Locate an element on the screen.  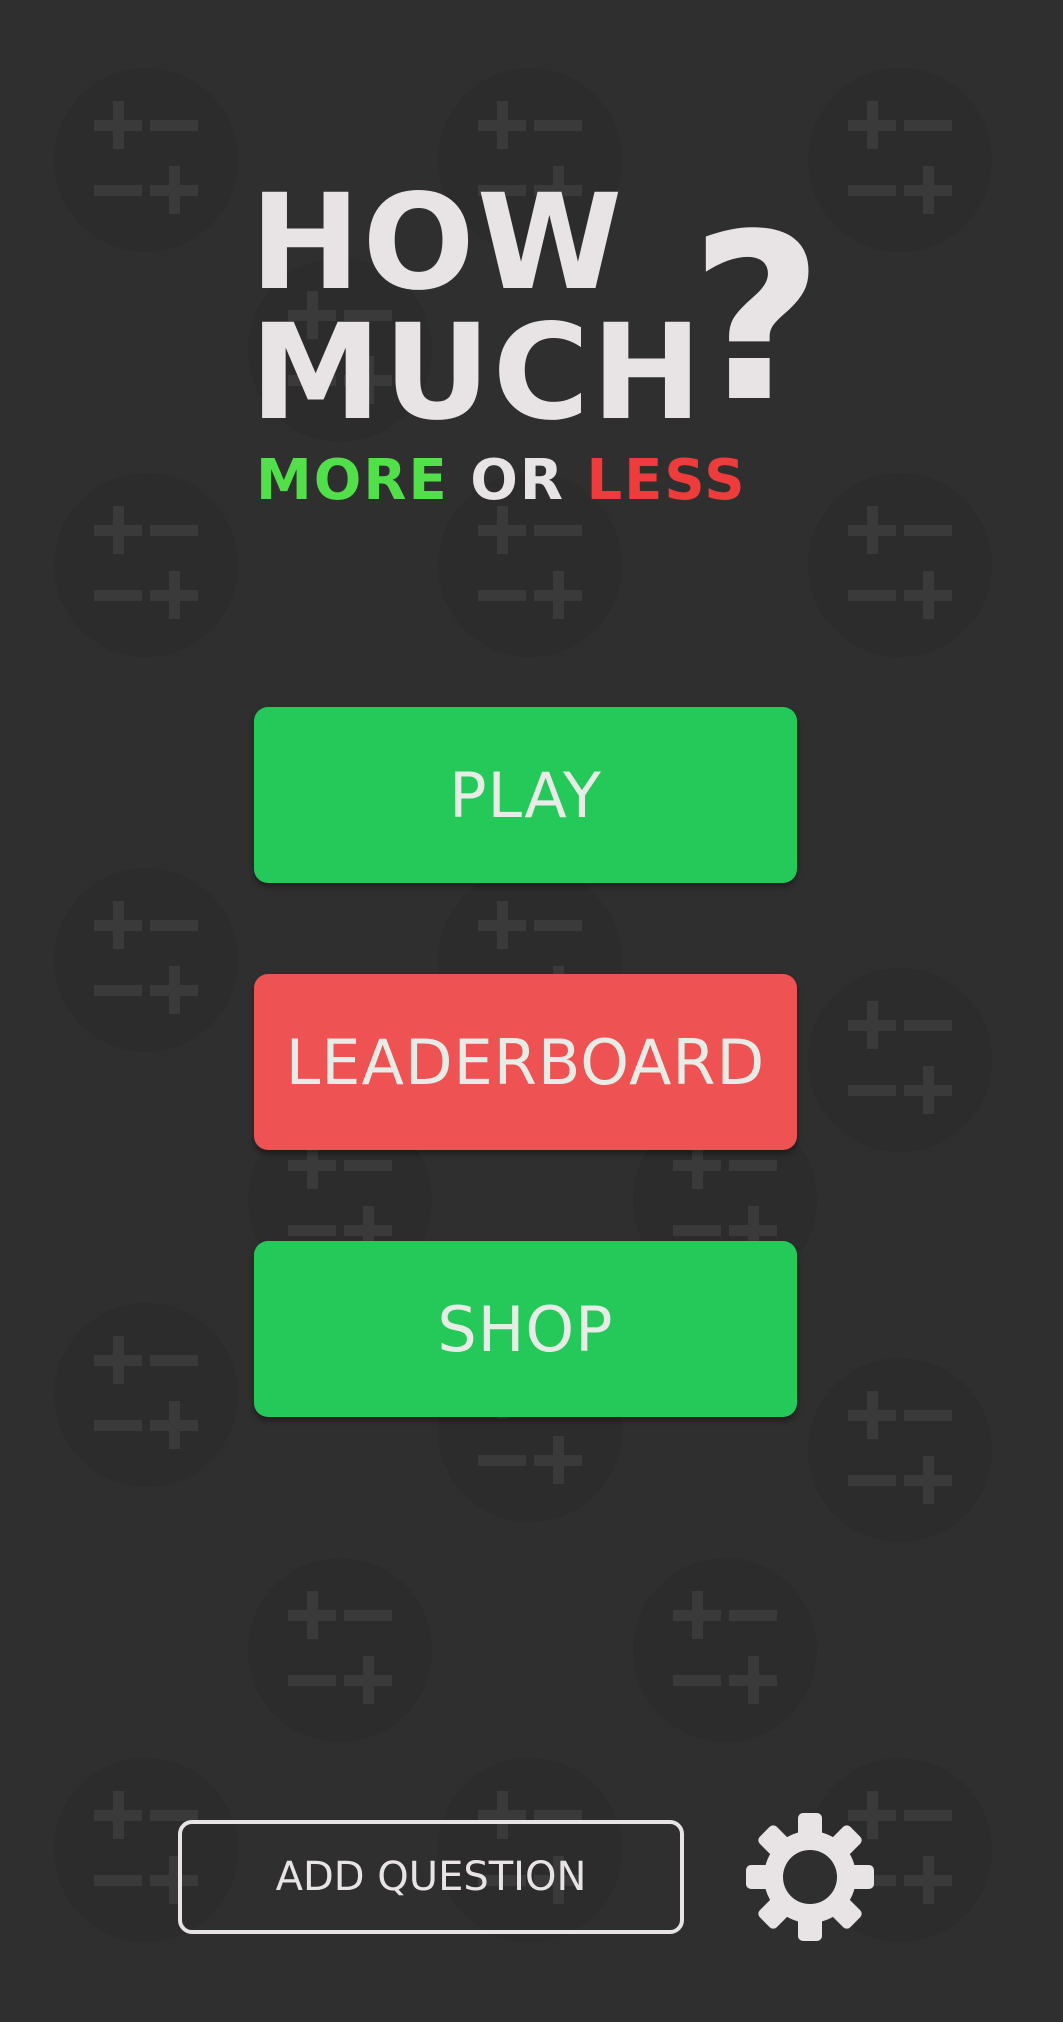
add-question-label: ADD QUESTION is located at coordinates (431, 1877).